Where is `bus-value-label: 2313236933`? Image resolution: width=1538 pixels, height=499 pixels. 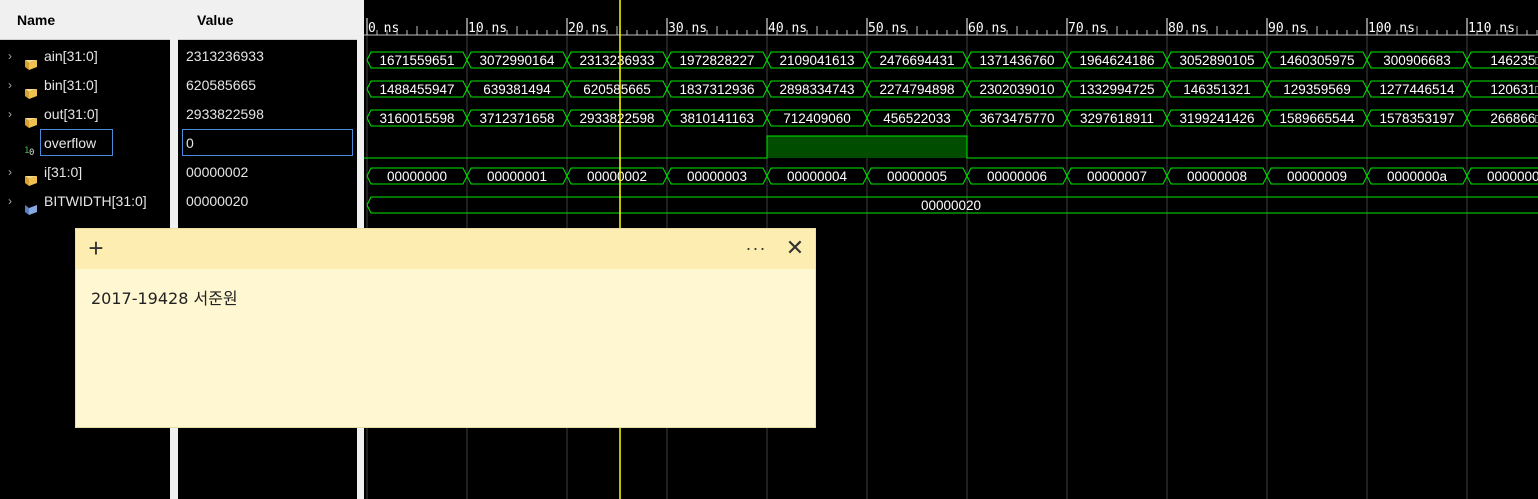
bus-value-label: 2313236933 is located at coordinates (616, 60).